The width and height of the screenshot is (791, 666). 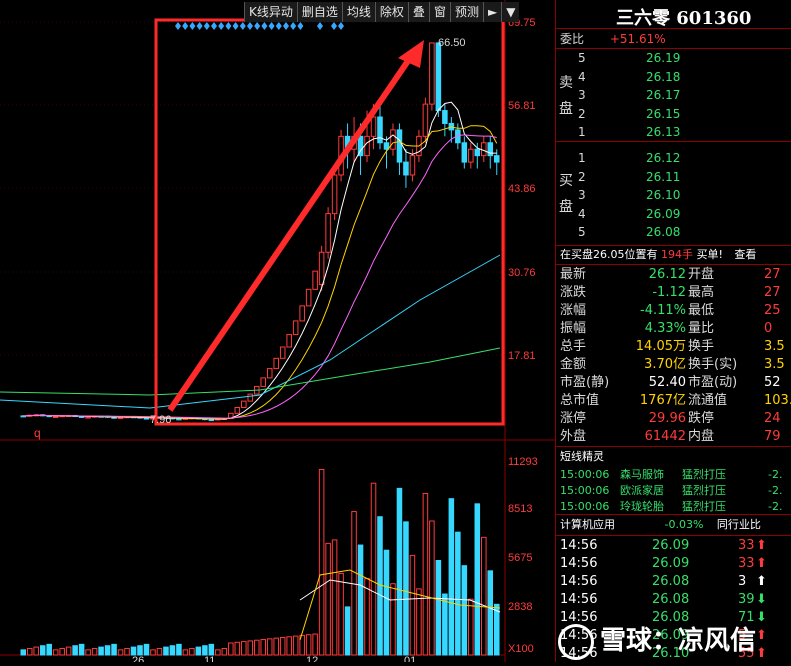 I want to click on sell-level-row: 3 26.17, so click(x=673, y=95).